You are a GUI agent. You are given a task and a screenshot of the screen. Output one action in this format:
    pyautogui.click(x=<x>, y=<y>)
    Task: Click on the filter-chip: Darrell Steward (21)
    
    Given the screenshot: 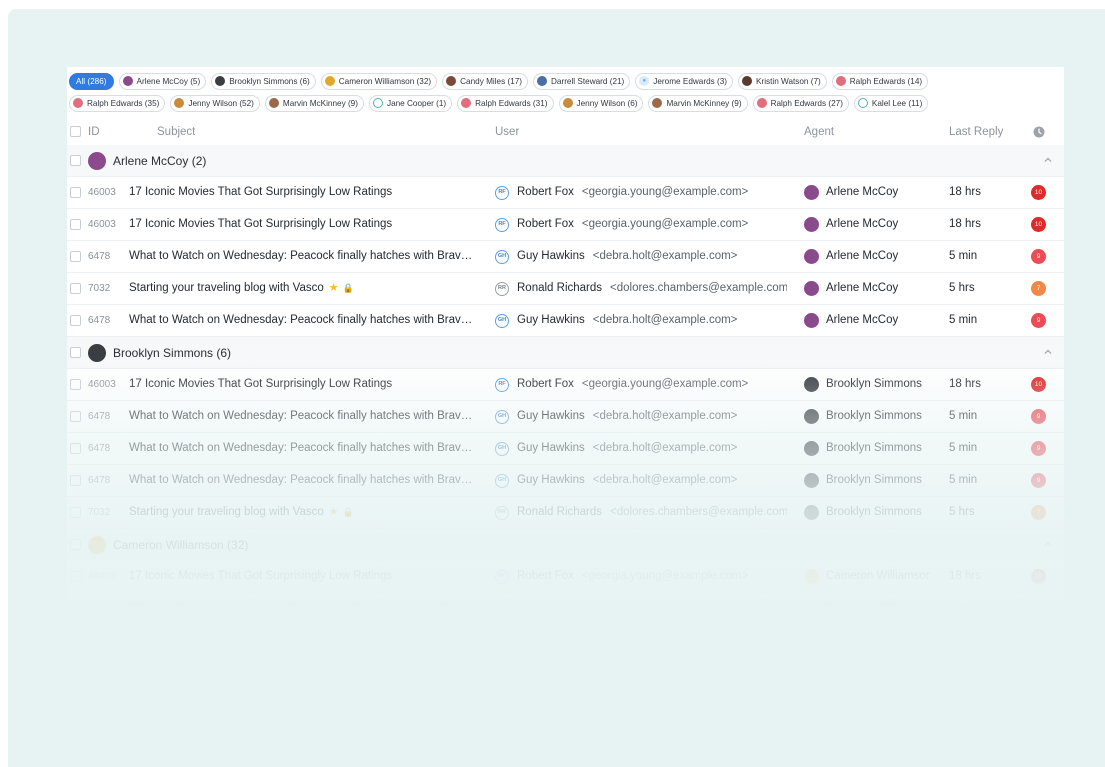 What is the action you would take?
    pyautogui.click(x=582, y=81)
    